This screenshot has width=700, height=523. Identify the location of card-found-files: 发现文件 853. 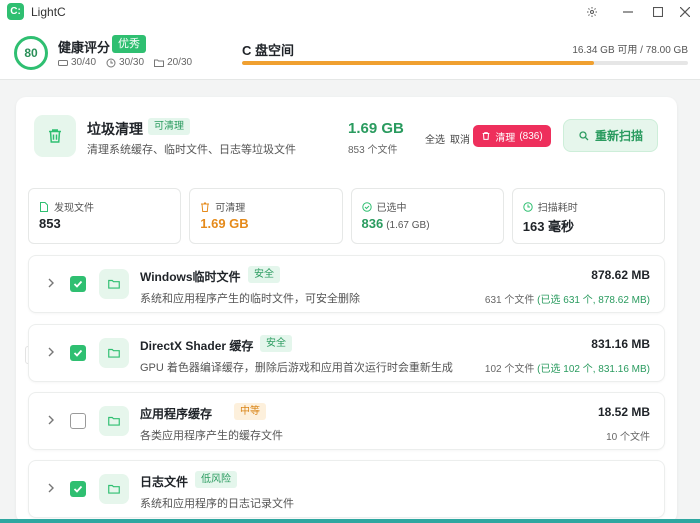
(105, 216).